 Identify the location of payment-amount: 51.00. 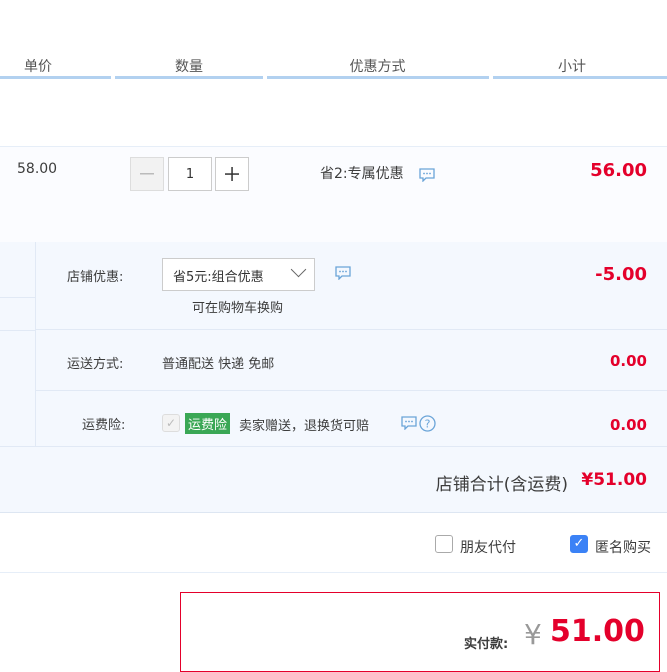
(597, 631).